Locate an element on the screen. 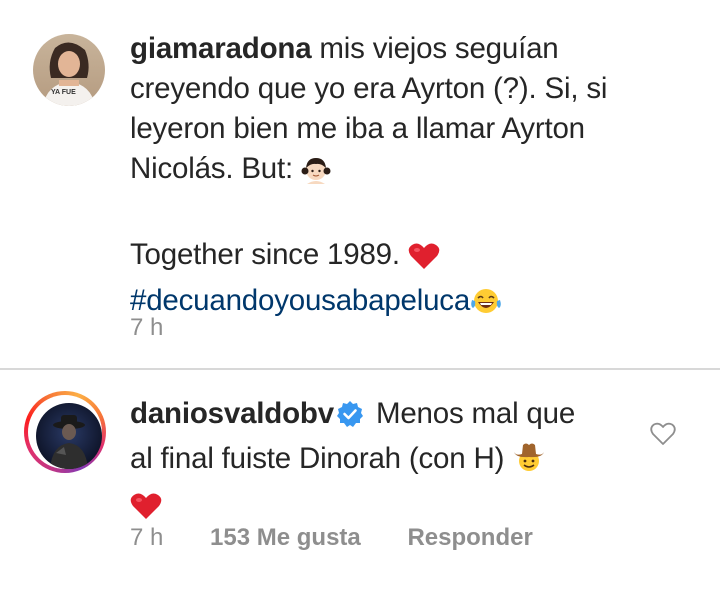  hashtag-link: #decuandoyousabapeluca is located at coordinates (300, 300).